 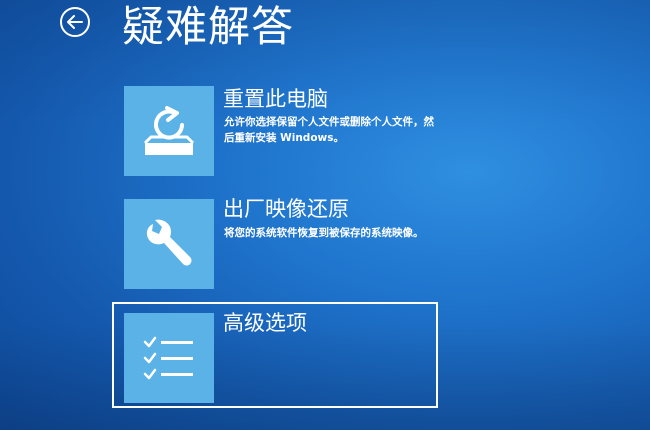 What do you see at coordinates (324, 233) in the screenshot?
I see `option-desc-factory-restore: 将您的系统软件恢复到被保存的系统映像。` at bounding box center [324, 233].